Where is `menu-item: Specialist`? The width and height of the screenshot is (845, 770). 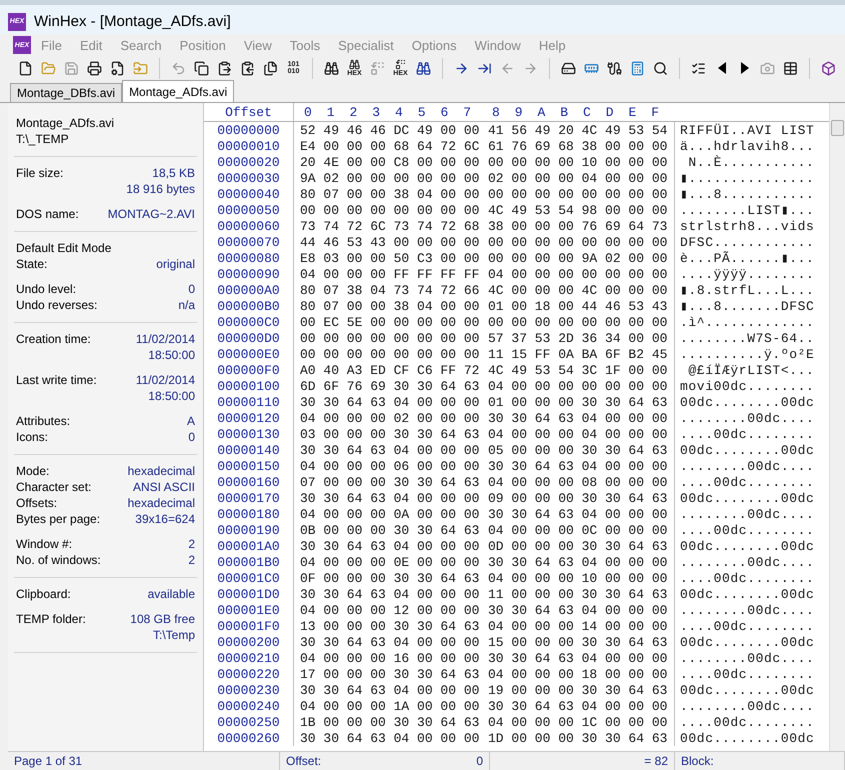
menu-item: Specialist is located at coordinates (365, 45).